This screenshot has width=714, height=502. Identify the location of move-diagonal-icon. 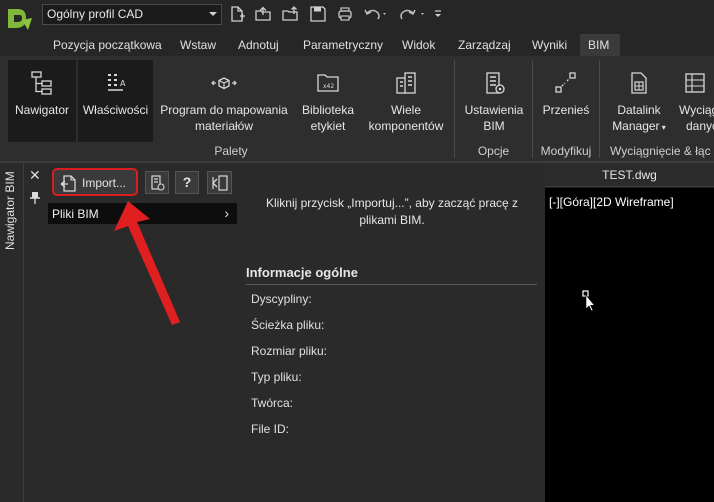
(566, 83).